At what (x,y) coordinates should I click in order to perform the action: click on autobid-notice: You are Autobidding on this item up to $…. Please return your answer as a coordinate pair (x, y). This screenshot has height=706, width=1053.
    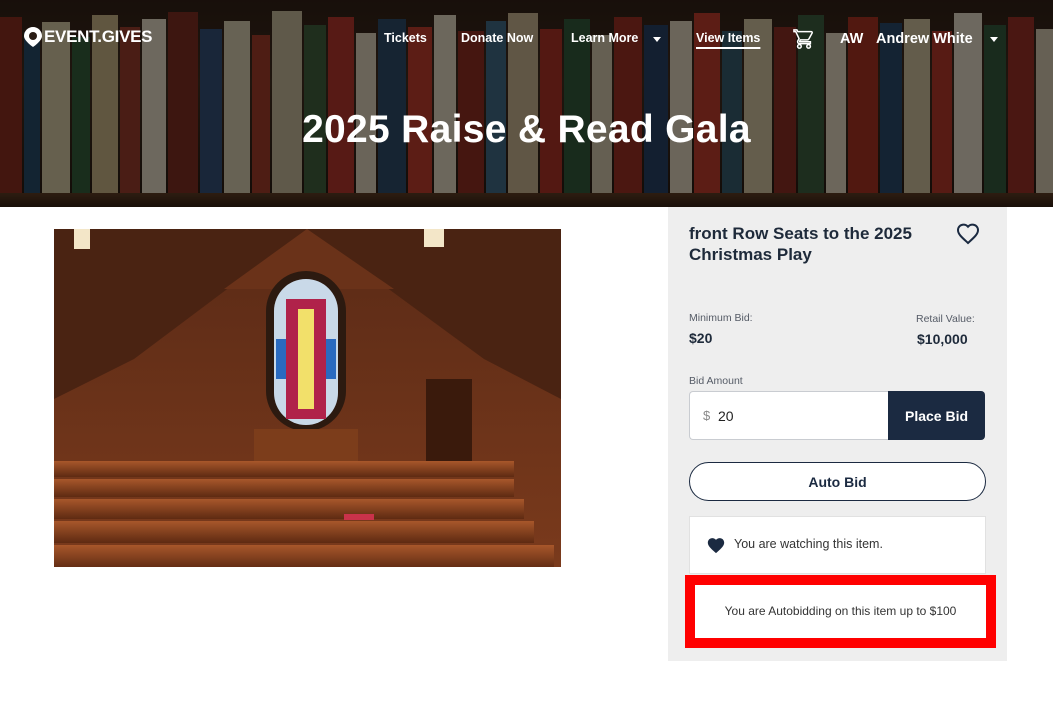
    Looking at the image, I should click on (840, 611).